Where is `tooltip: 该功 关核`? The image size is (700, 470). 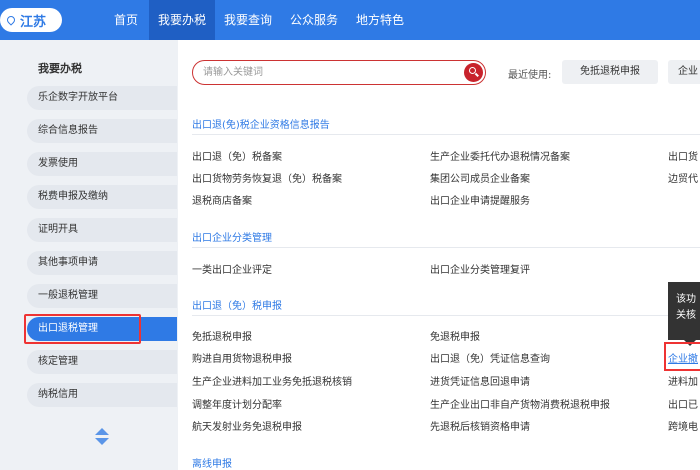 tooltip: 该功 关核 is located at coordinates (684, 311).